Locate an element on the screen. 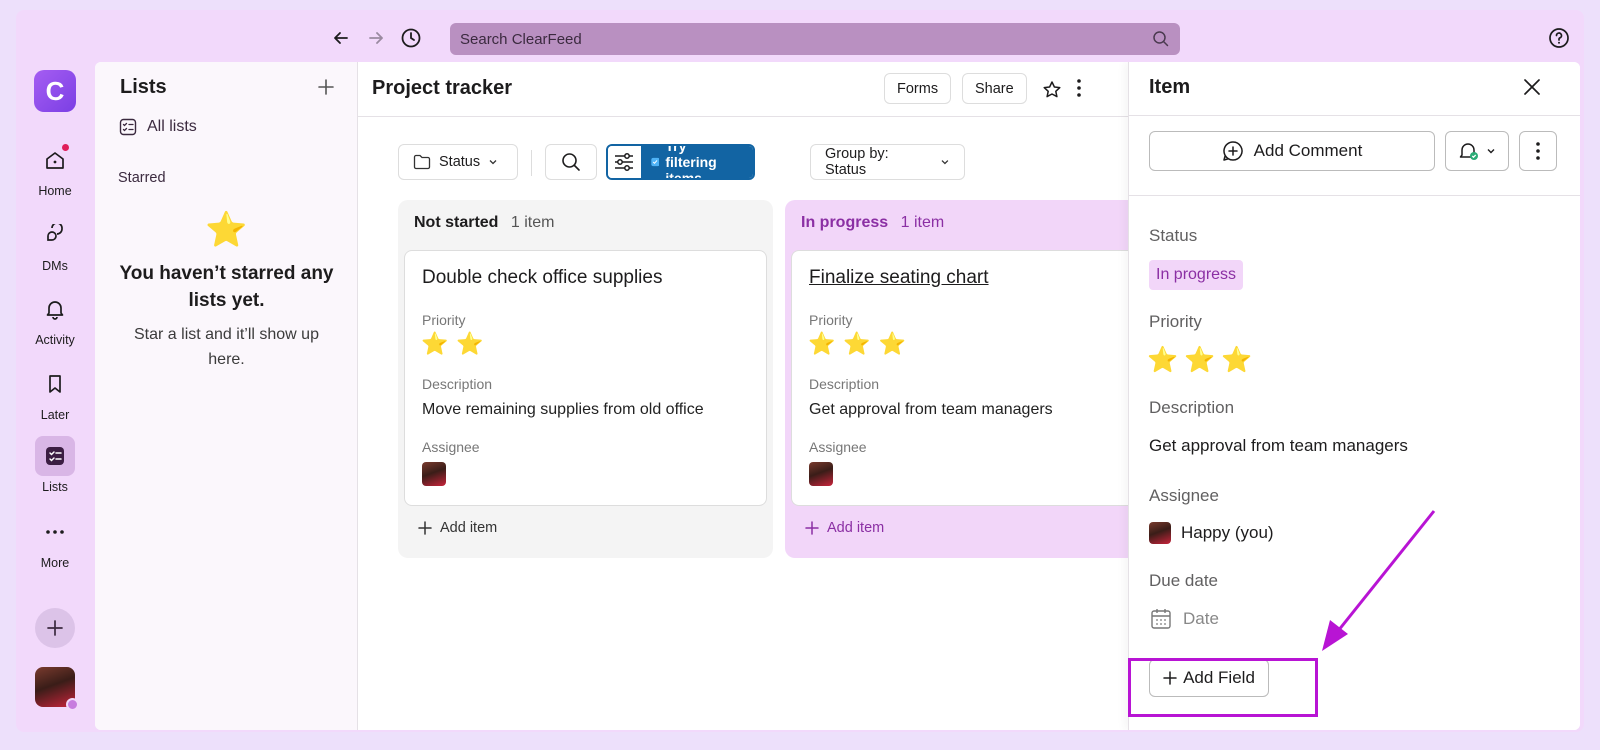  new-list-button is located at coordinates (326, 87).